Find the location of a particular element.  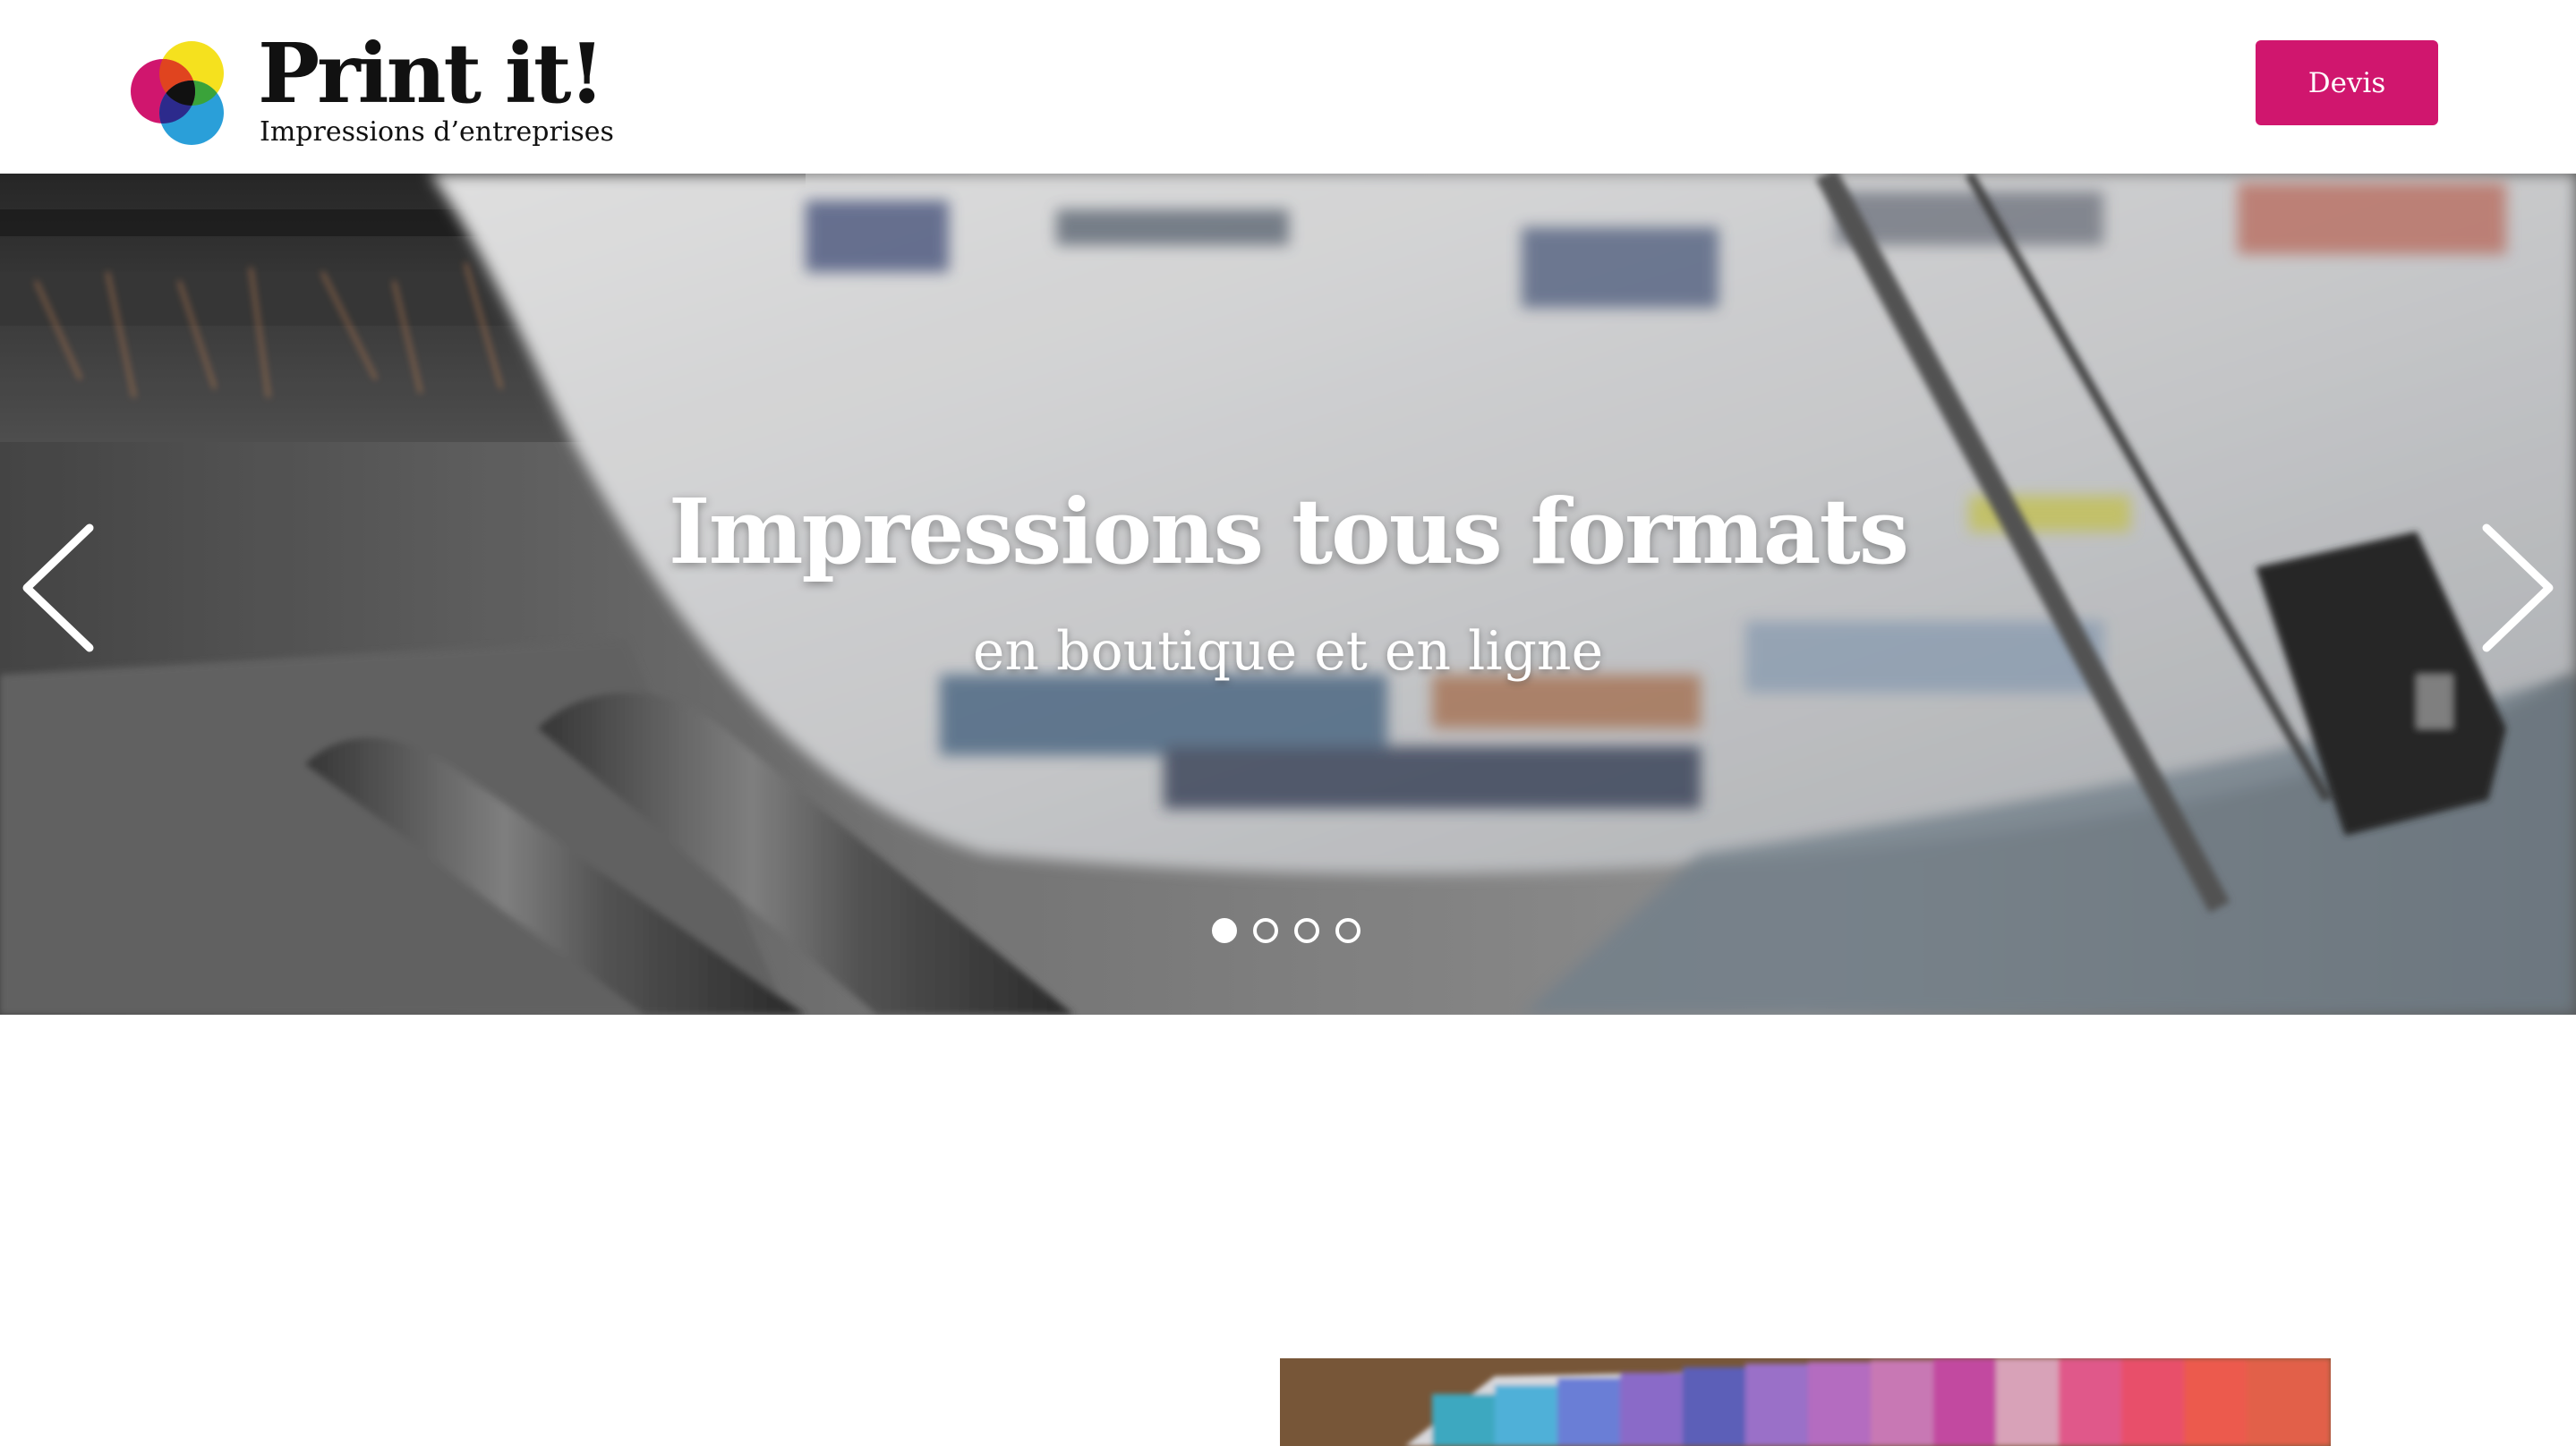

logo-title: Print it! is located at coordinates (431, 74).